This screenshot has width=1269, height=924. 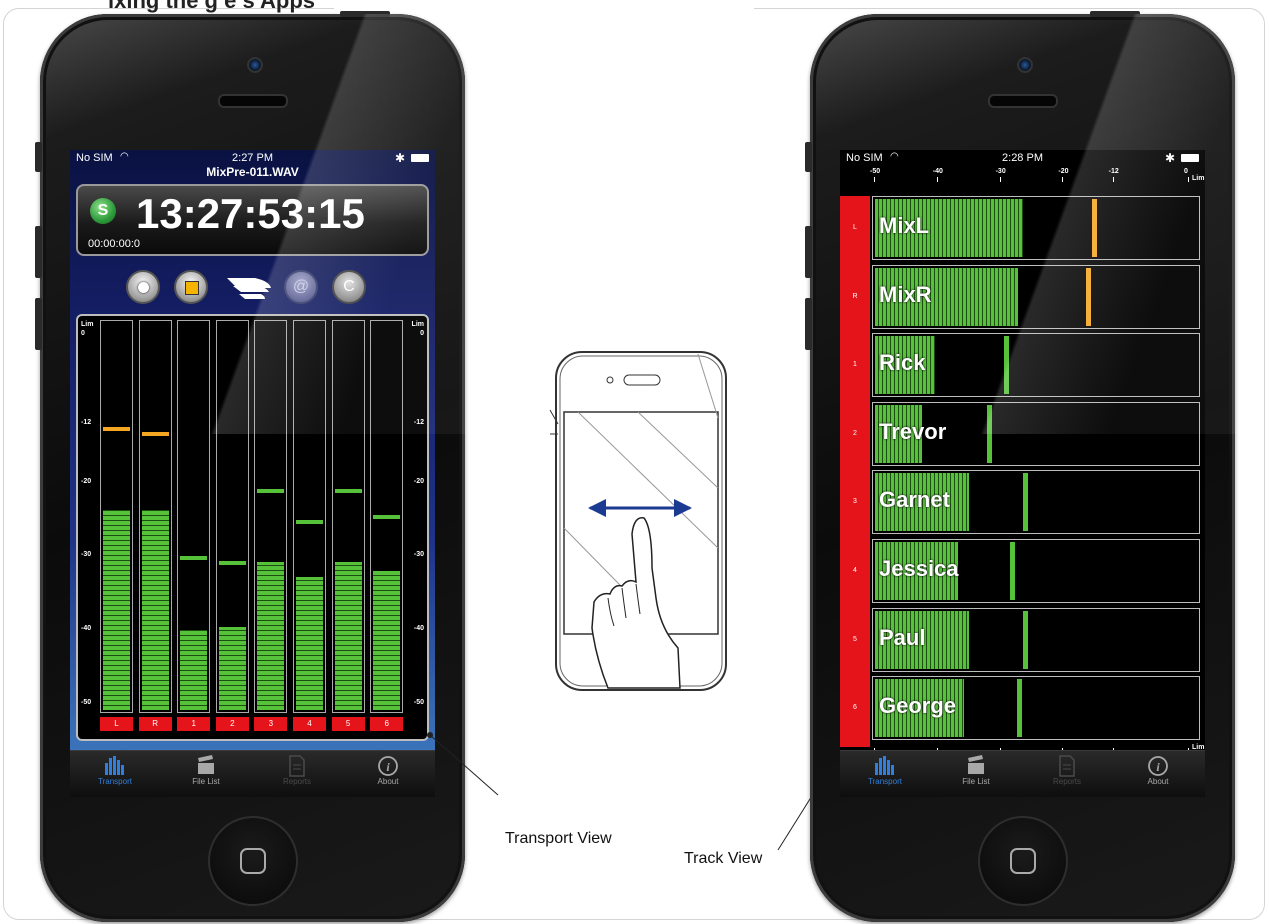 What do you see at coordinates (855, 433) in the screenshot?
I see `track-number: 2` at bounding box center [855, 433].